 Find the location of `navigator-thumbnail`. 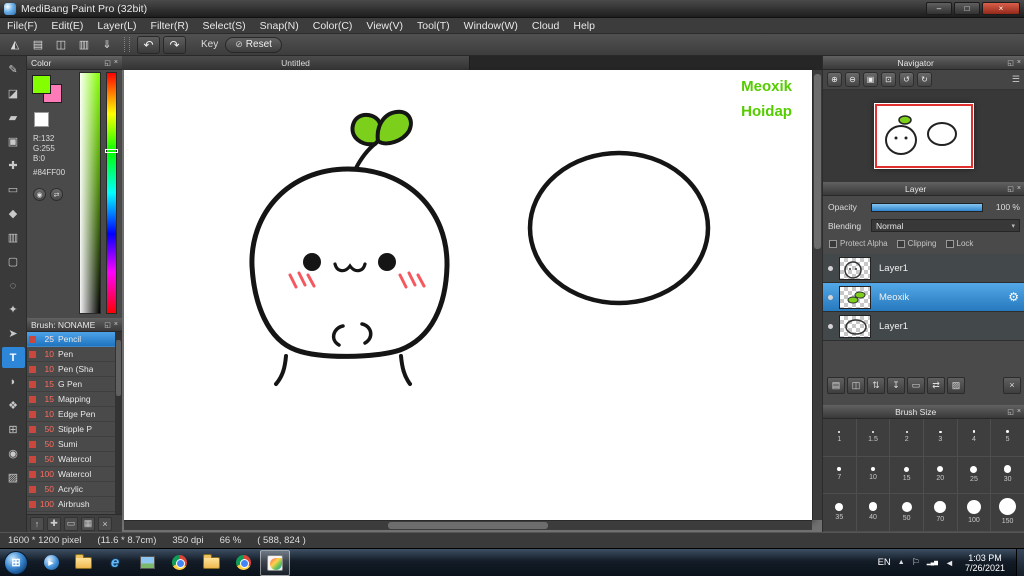

navigator-thumbnail is located at coordinates (924, 136).